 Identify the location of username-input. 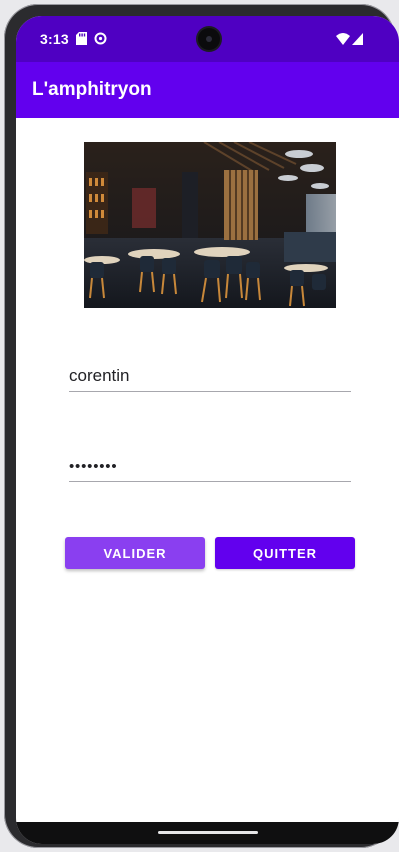
(210, 376).